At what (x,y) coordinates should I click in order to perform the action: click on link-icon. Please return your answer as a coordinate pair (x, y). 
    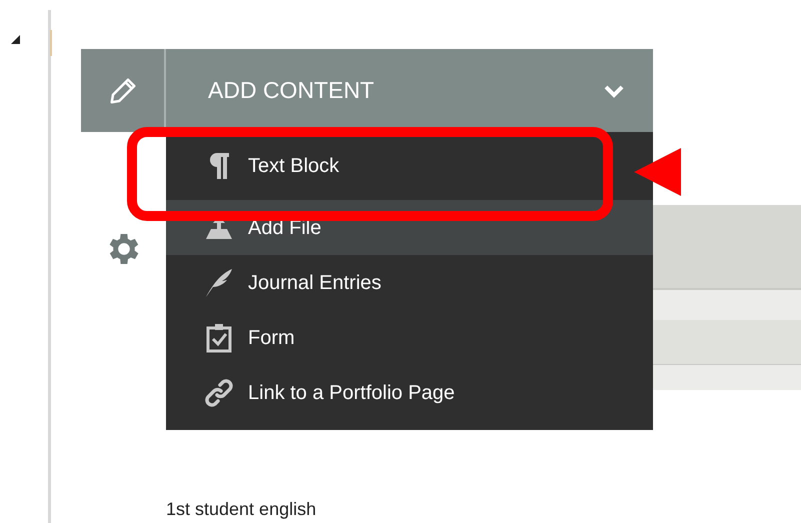
    Looking at the image, I should click on (219, 393).